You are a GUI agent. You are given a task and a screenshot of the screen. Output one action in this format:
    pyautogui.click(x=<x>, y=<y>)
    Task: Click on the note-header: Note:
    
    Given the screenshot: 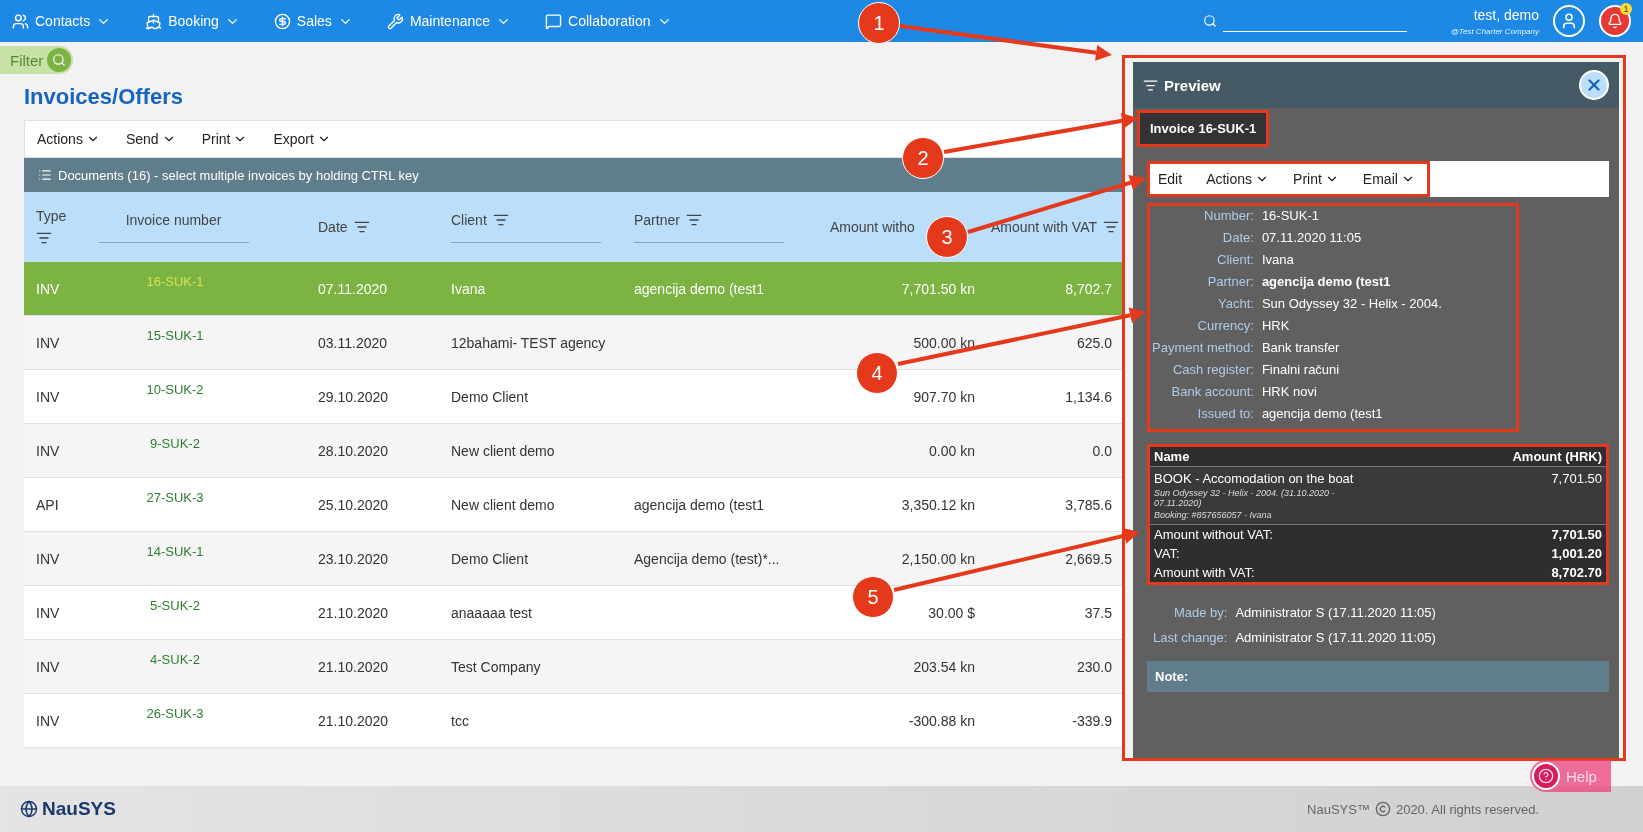 What is the action you would take?
    pyautogui.click(x=1378, y=676)
    